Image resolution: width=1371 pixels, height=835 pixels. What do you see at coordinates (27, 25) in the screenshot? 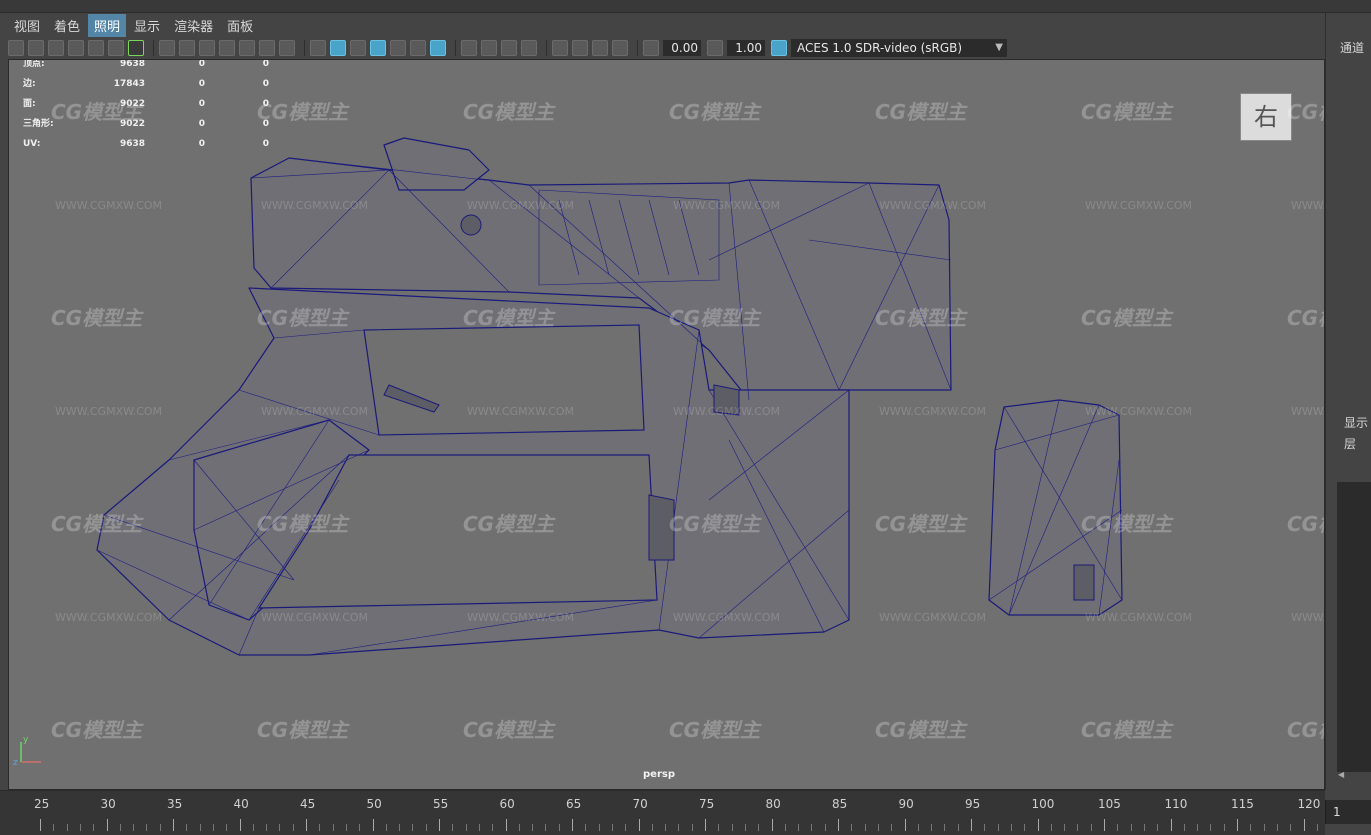
I see `menu-view: 视图` at bounding box center [27, 25].